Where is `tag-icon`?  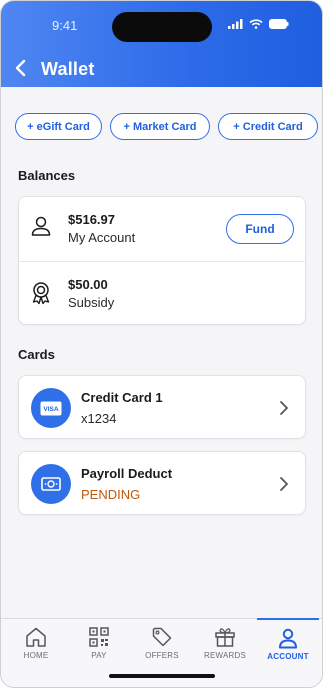 tag-icon is located at coordinates (162, 637).